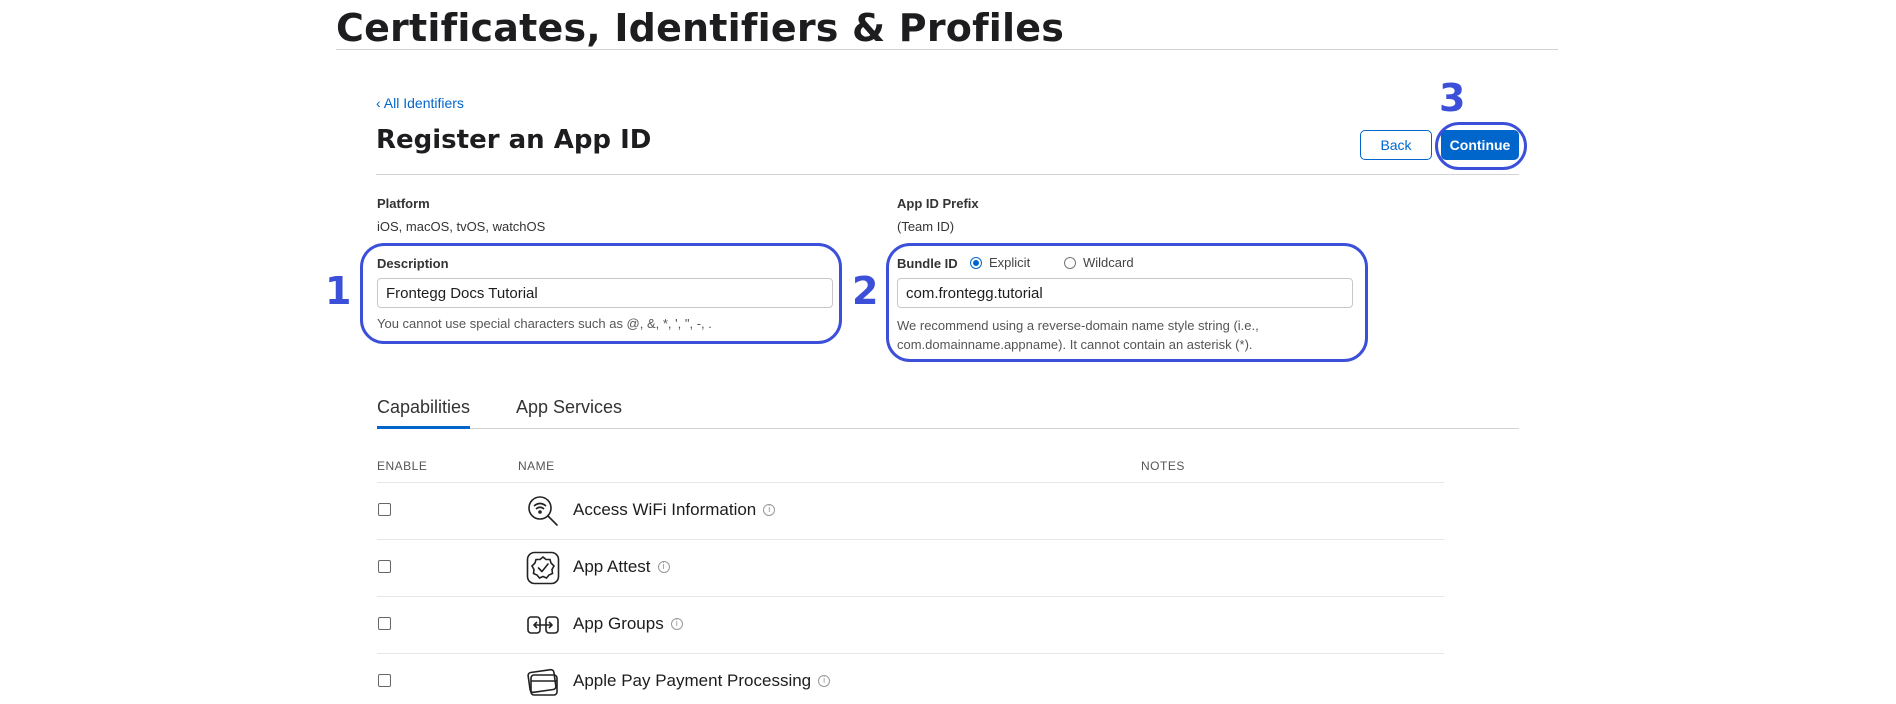 Image resolution: width=1896 pixels, height=704 pixels. Describe the element at coordinates (543, 568) in the screenshot. I see `badge-check-icon` at that location.